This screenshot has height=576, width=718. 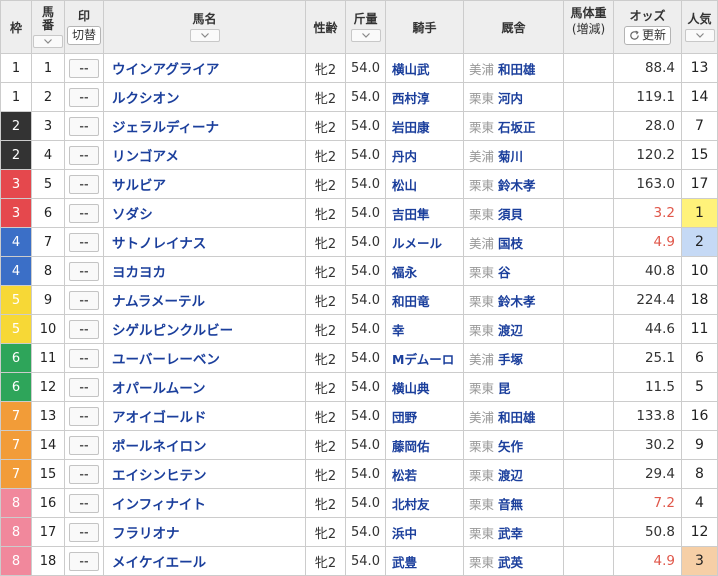 What do you see at coordinates (647, 35) in the screenshot?
I see `odds-refresh-button: 更新` at bounding box center [647, 35].